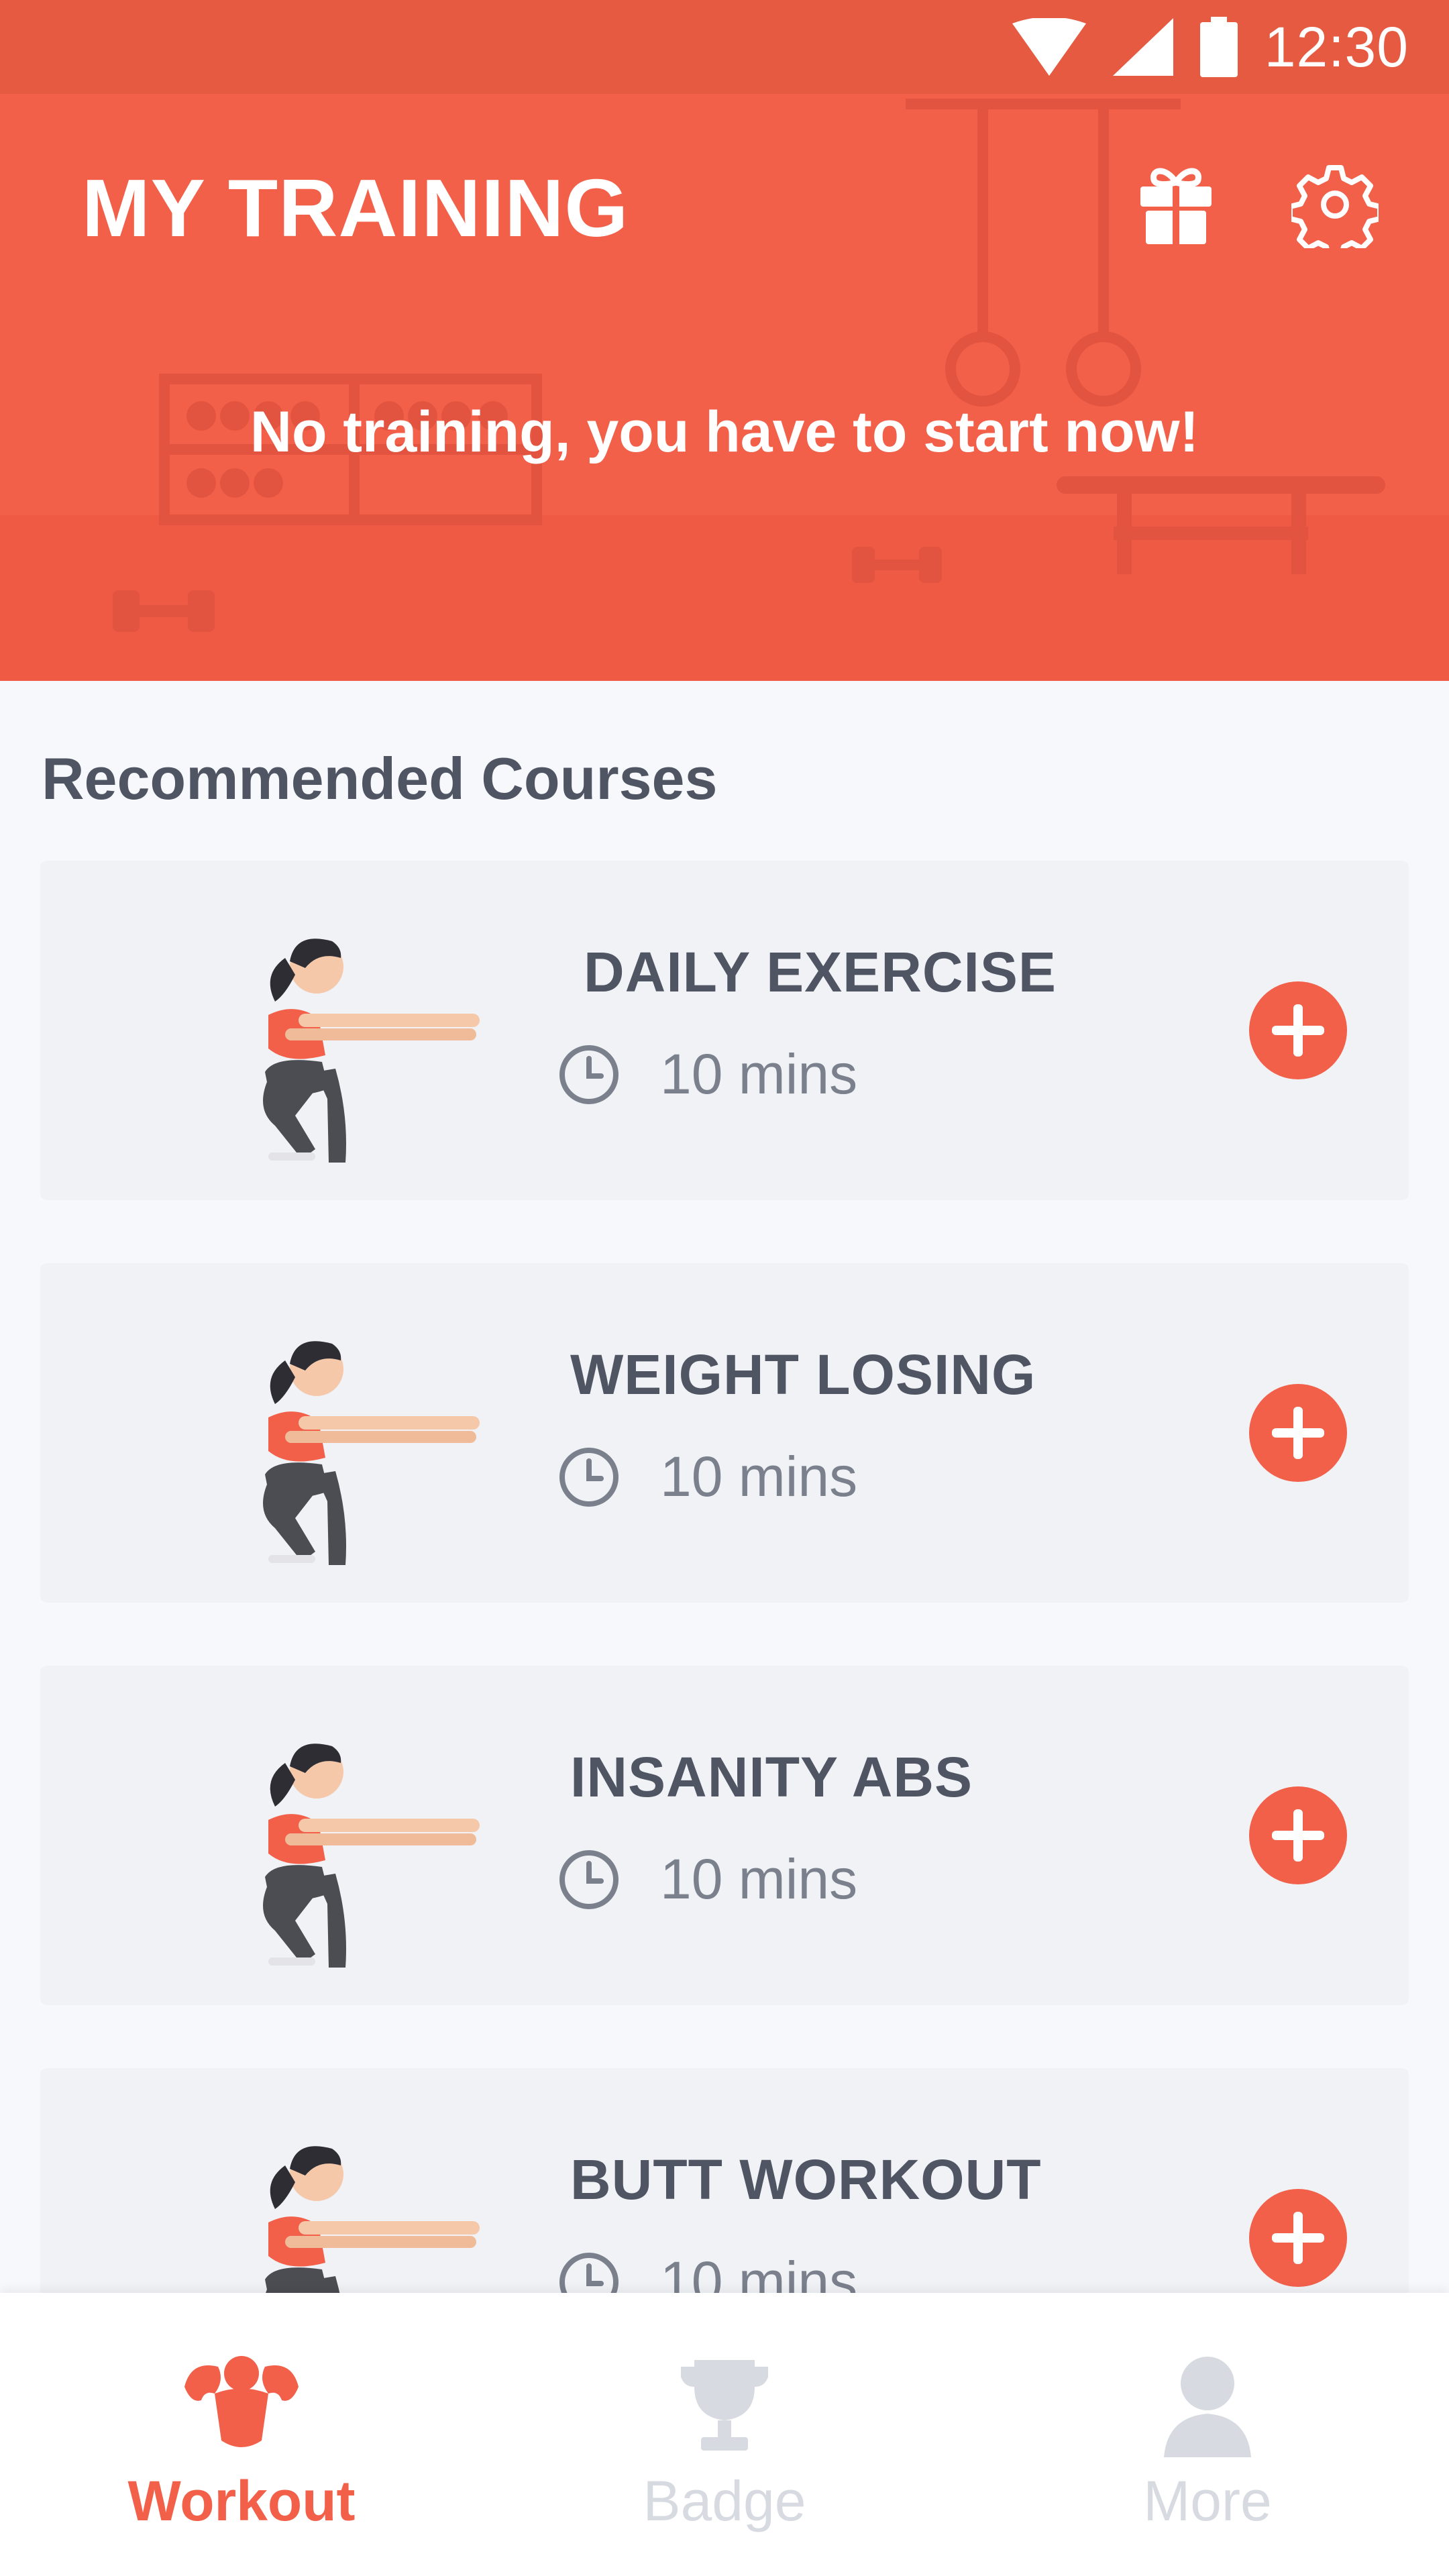 The image size is (1449, 2576). Describe the element at coordinates (806, 2179) in the screenshot. I see `course-name: BUTT WORKOUT` at that location.